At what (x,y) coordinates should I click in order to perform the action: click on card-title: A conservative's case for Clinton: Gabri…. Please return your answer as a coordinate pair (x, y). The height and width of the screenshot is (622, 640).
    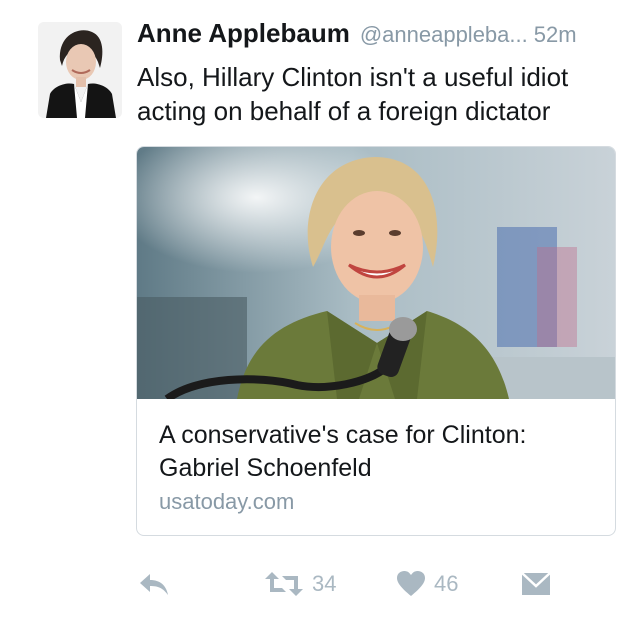
    Looking at the image, I should click on (379, 452).